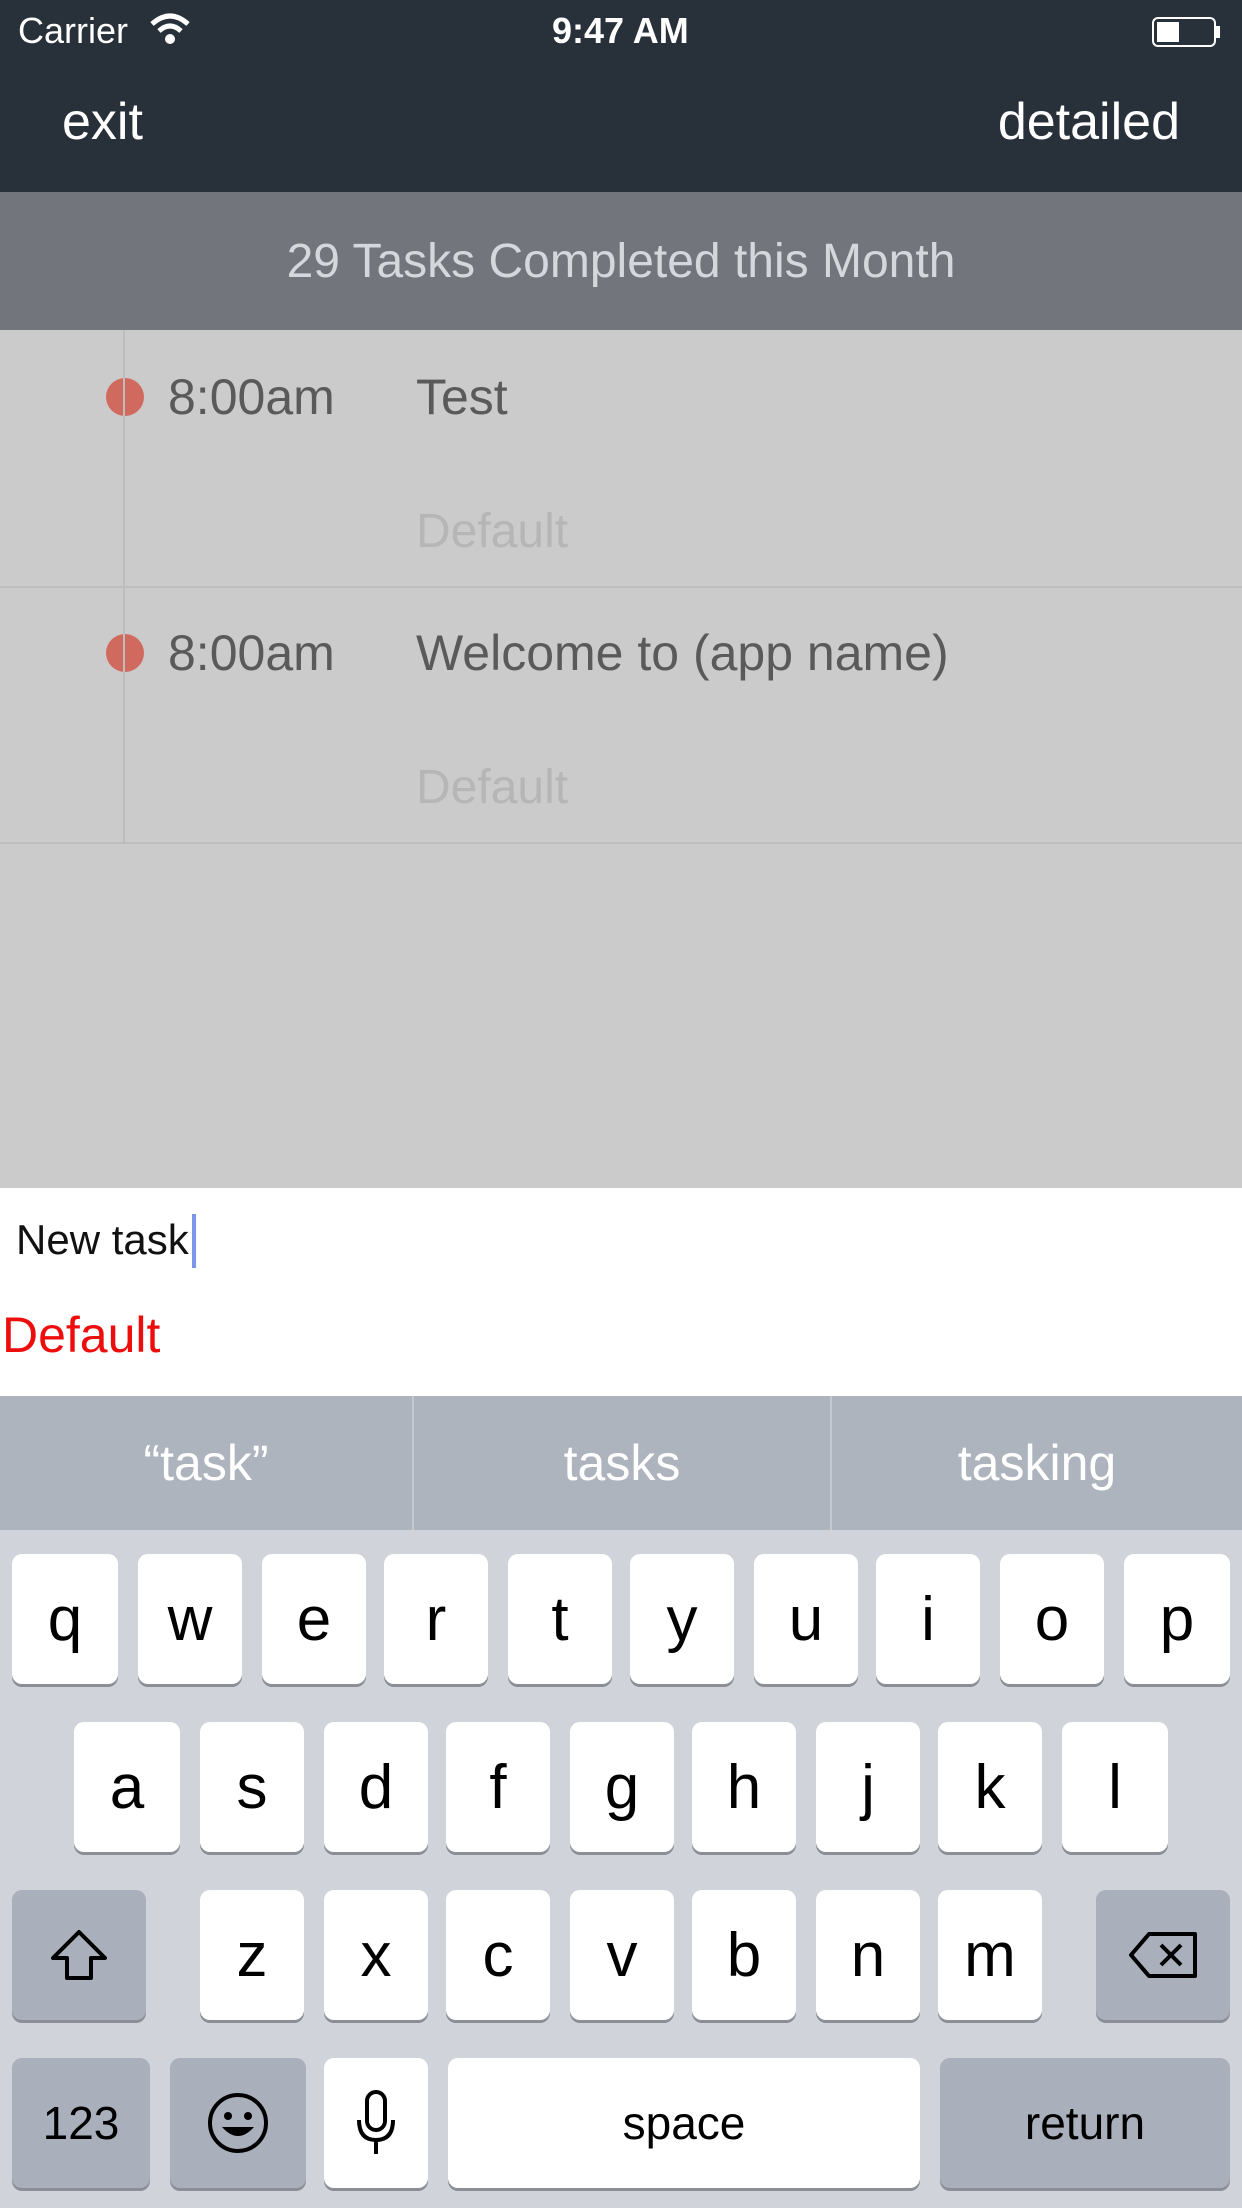  Describe the element at coordinates (868, 1955) in the screenshot. I see `key-n: n` at that location.